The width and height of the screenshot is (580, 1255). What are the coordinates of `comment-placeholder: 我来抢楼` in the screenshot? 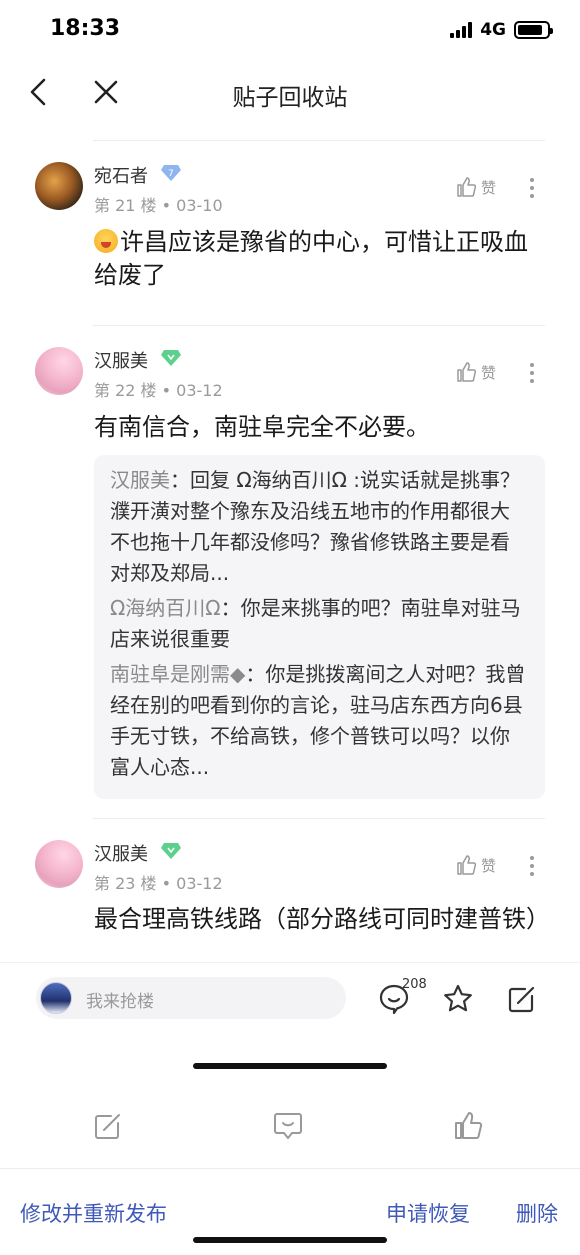 It's located at (120, 1002).